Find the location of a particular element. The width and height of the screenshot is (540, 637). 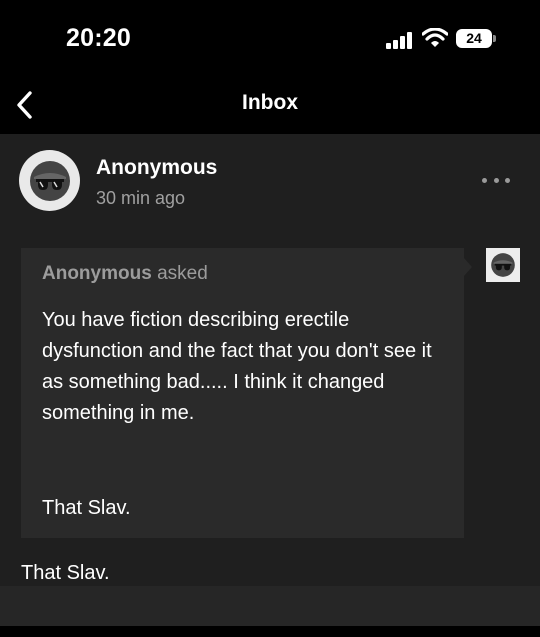

signal-icon is located at coordinates (399, 40).